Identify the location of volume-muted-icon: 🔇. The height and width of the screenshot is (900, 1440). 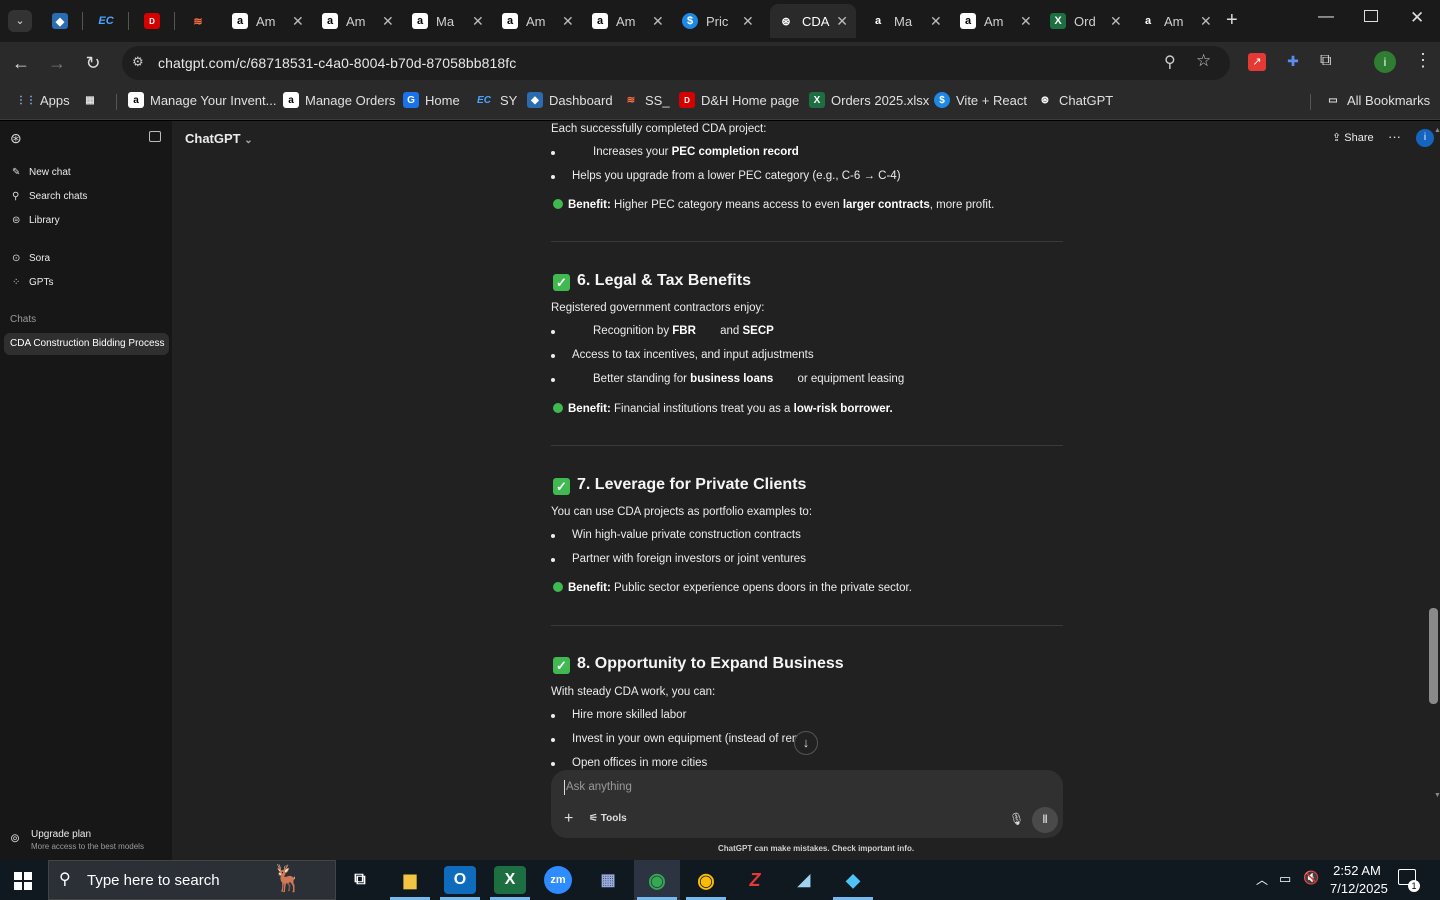
(1311, 878).